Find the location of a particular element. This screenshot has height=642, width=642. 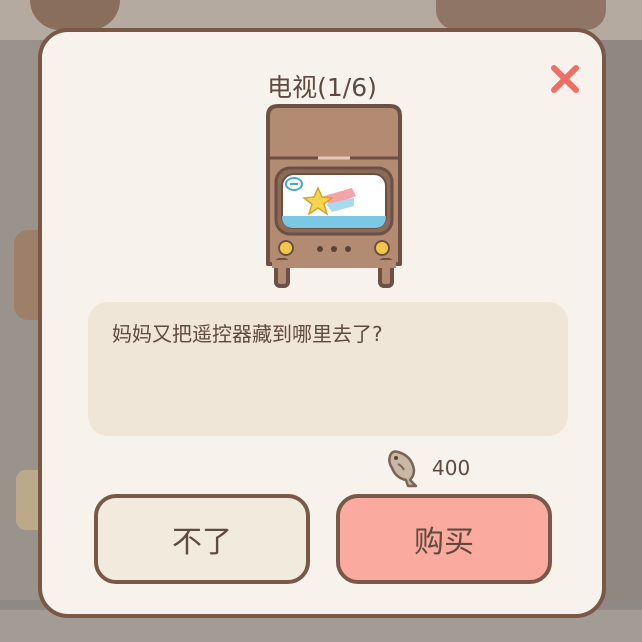

dialog-title: 电视(1/6) is located at coordinates (322, 87).